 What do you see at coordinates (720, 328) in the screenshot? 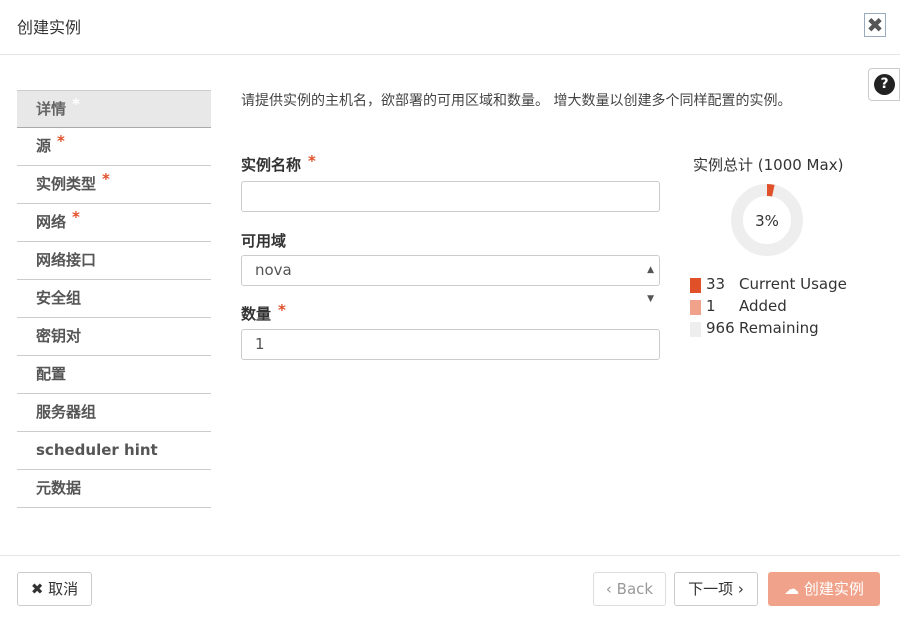
I see `legend-num: 966` at bounding box center [720, 328].